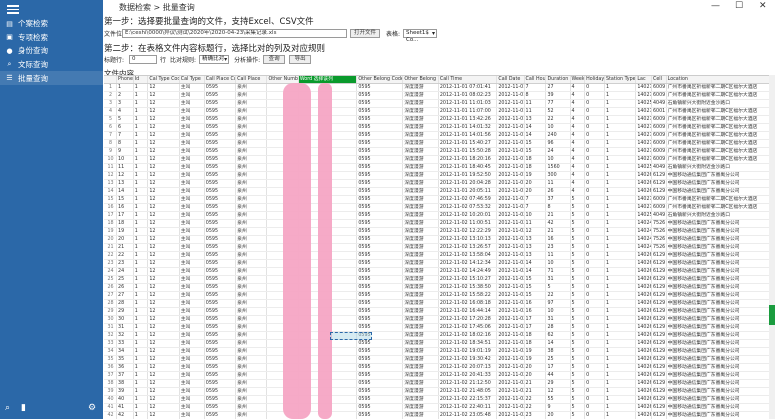  What do you see at coordinates (468, 128) in the screenshot?
I see `table-cell: 2012-11-01 14:01:32` at bounding box center [468, 128].